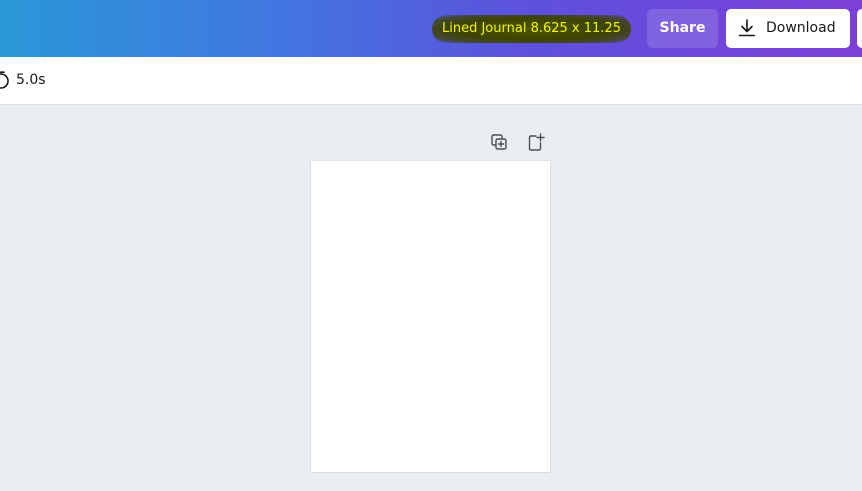 This screenshot has height=491, width=862. I want to click on timer-duration: 5.0s, so click(31, 80).